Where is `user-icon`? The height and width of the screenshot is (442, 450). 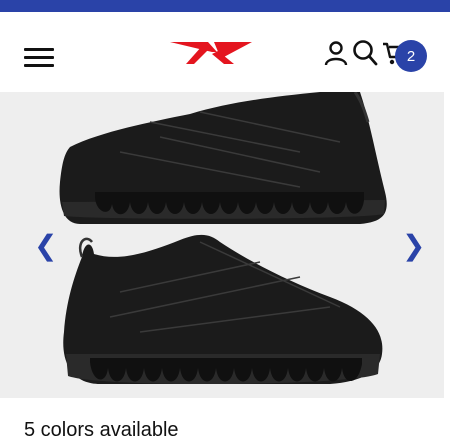 user-icon is located at coordinates (336, 53).